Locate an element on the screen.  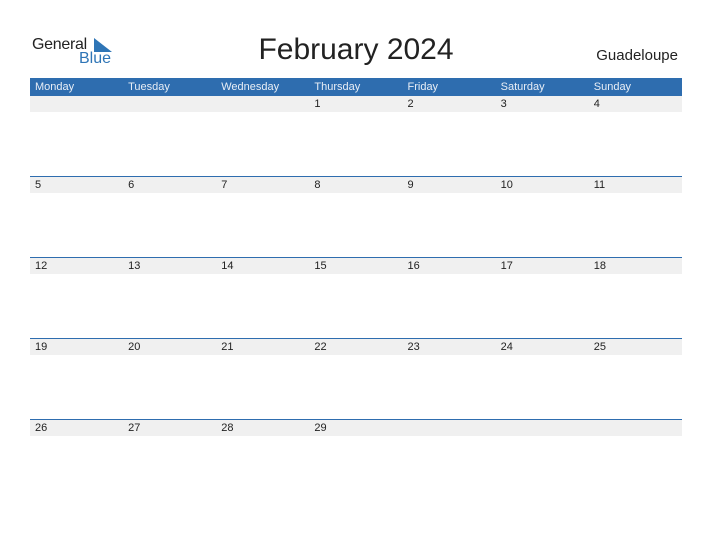
week-row: 19 20 21 22 23 24 25 is located at coordinates (356, 379).